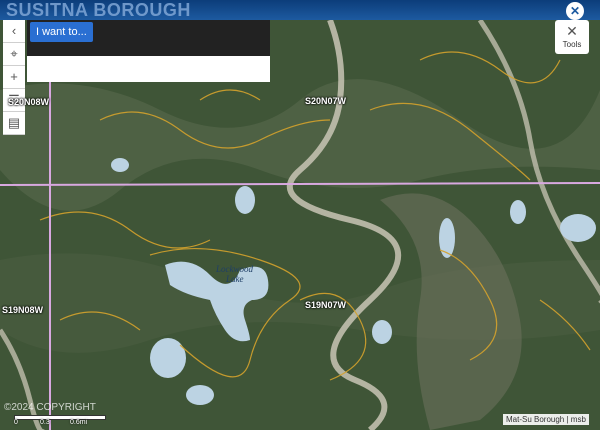 Image resolution: width=600 pixels, height=430 pixels. Describe the element at coordinates (546, 419) in the screenshot. I see `map-attribution: Mat-Su Borough | msb` at that location.